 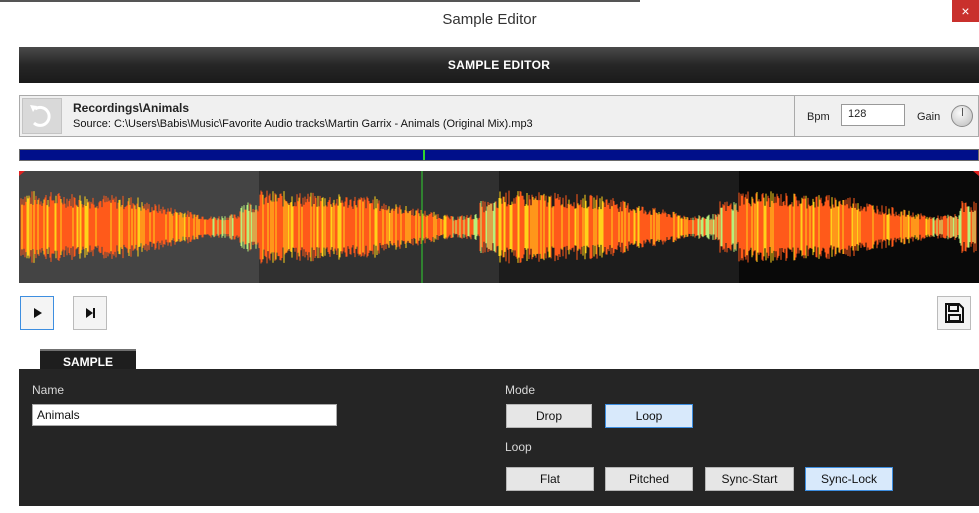 I want to click on close-button: ×, so click(x=965, y=11).